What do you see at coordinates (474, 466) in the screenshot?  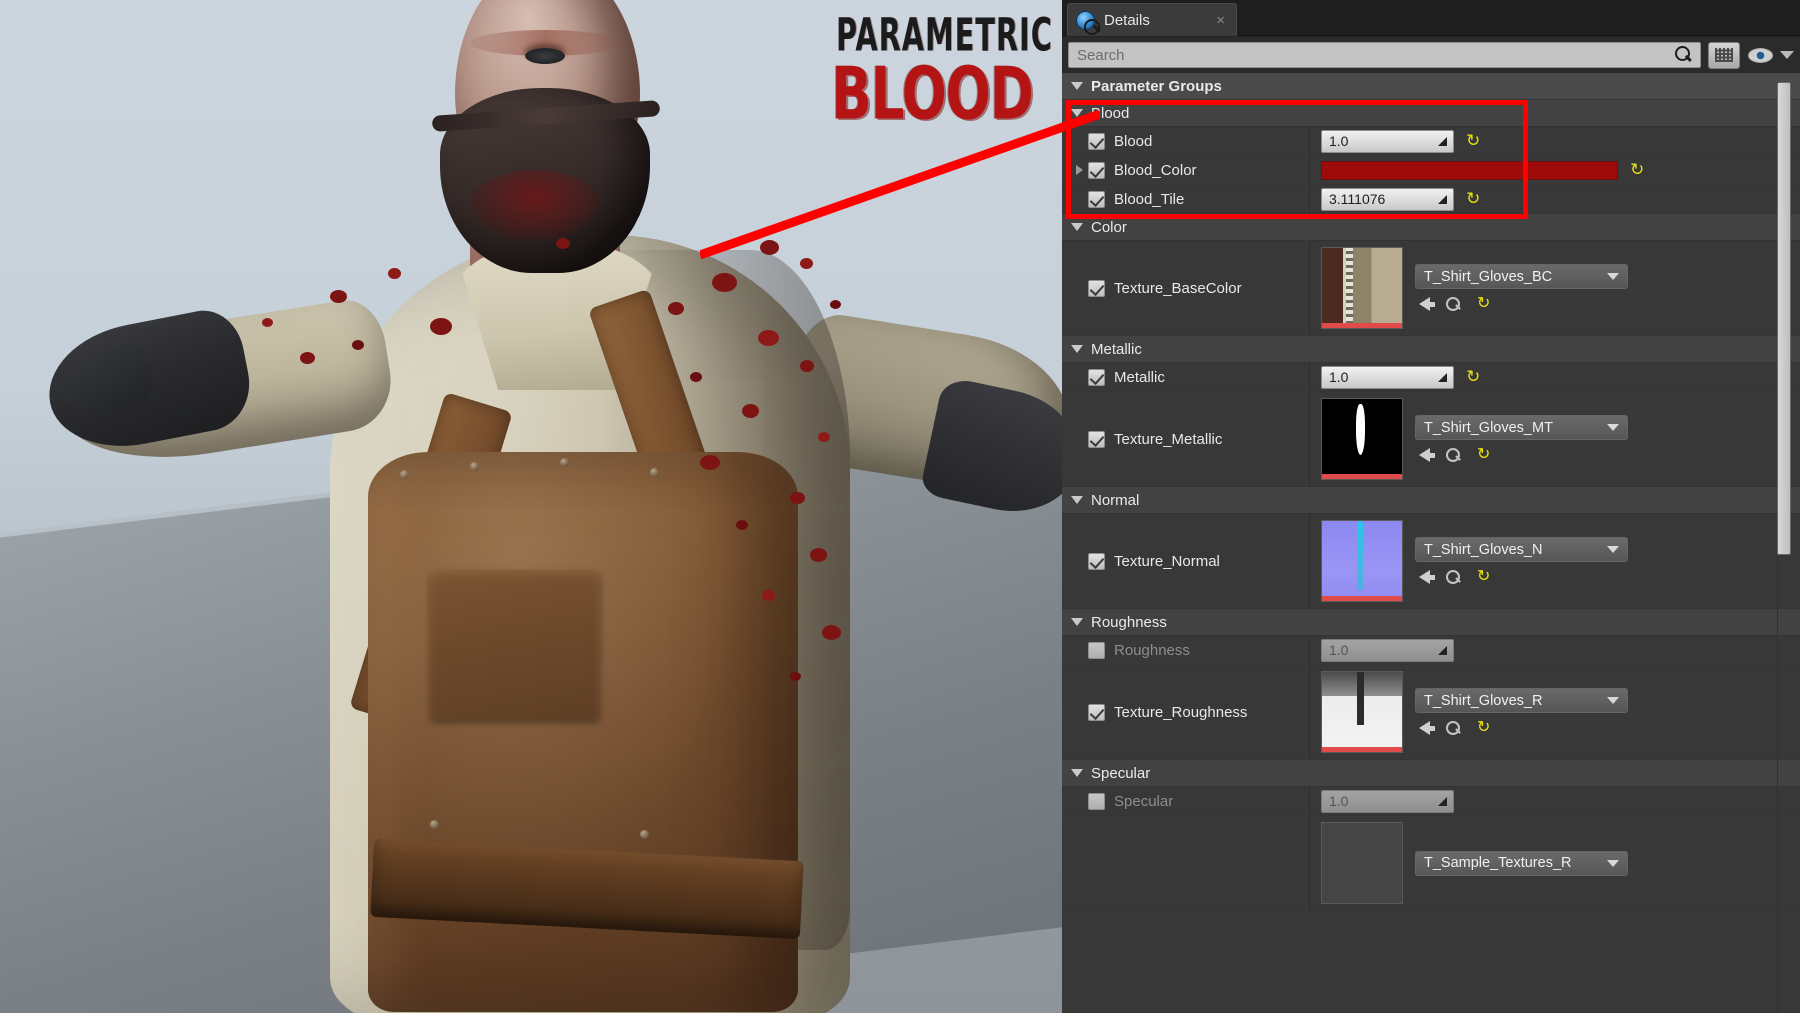 I see `apron-rivet` at bounding box center [474, 466].